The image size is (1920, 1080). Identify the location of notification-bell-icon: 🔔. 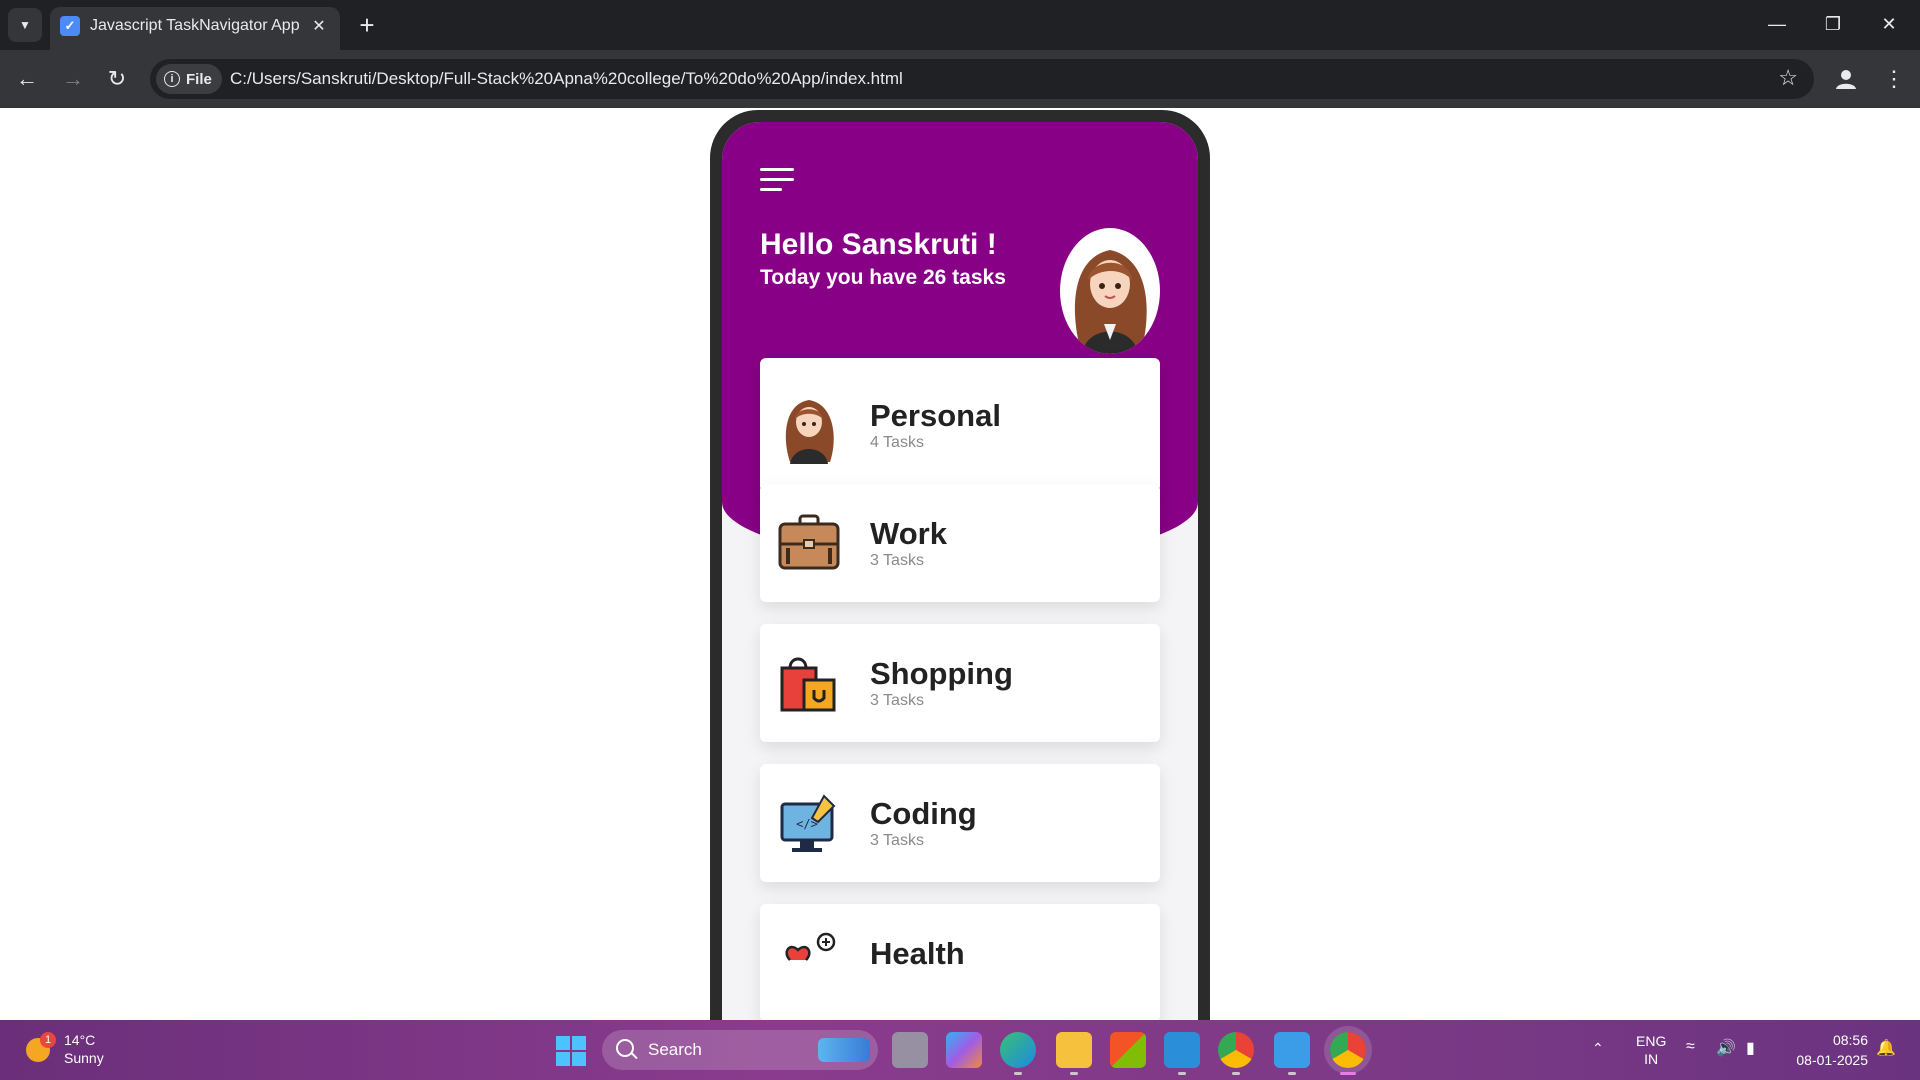
(1886, 1048).